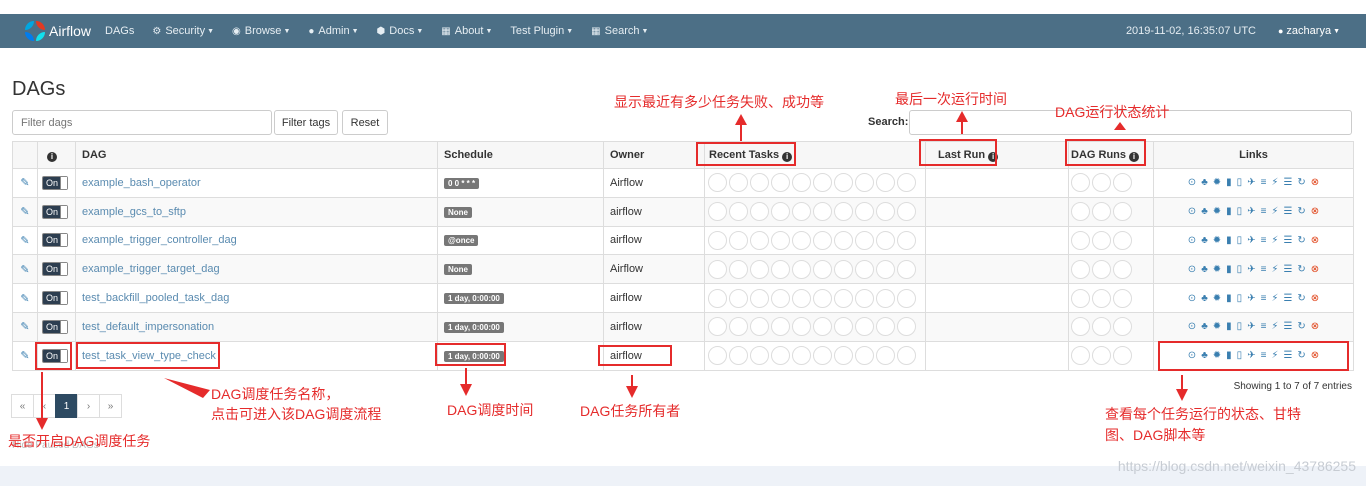 This screenshot has height=486, width=1366. What do you see at coordinates (1112, 112) in the screenshot?
I see `annot-dag-runs: DAG运行状态统计` at bounding box center [1112, 112].